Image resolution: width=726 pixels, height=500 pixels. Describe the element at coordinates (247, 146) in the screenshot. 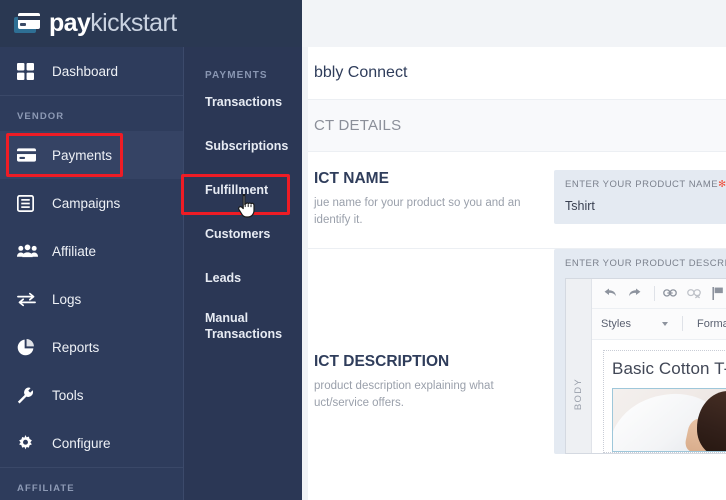

I see `submenu-item-label: Subscriptions` at that location.